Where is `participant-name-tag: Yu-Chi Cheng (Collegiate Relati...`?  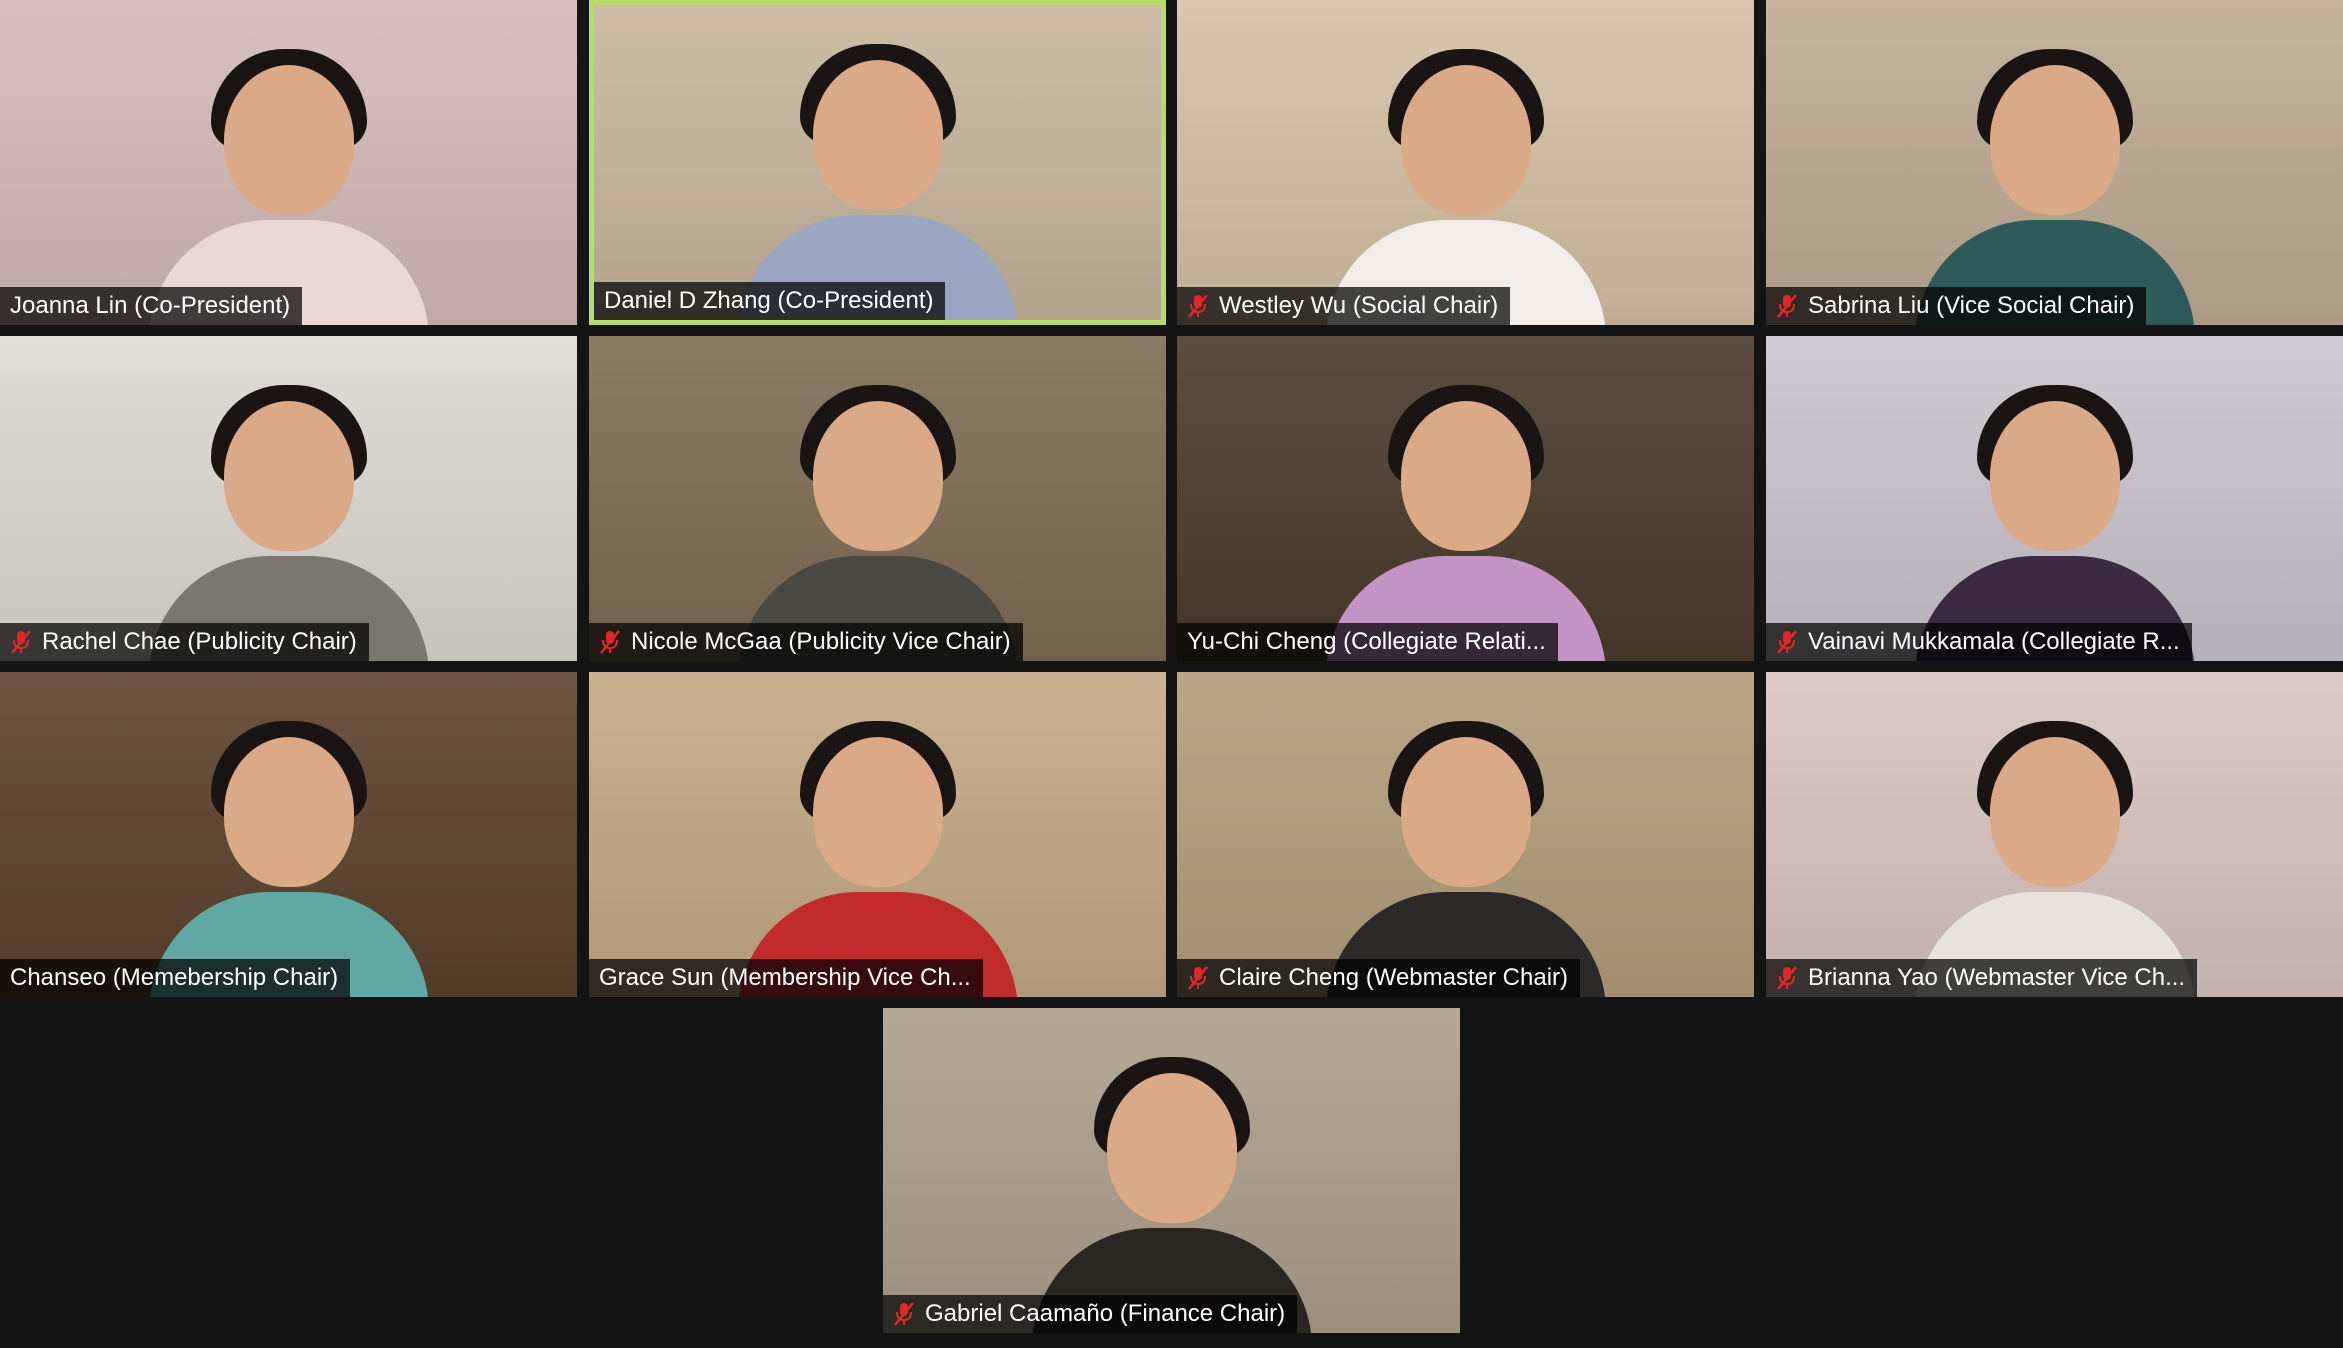 participant-name-tag: Yu-Chi Cheng (Collegiate Relati... is located at coordinates (1367, 642).